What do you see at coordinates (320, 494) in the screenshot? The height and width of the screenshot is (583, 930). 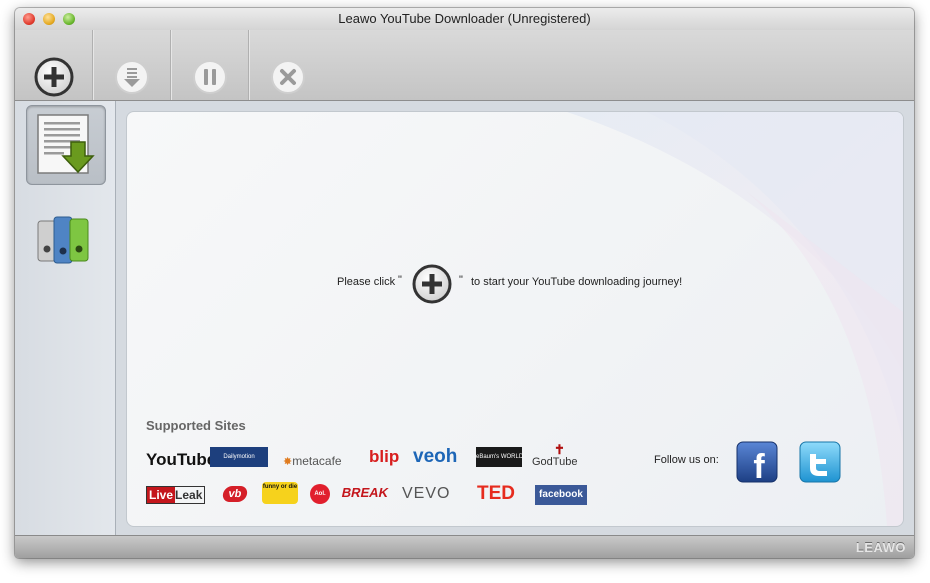 I see `aol-logo: Aol.` at bounding box center [320, 494].